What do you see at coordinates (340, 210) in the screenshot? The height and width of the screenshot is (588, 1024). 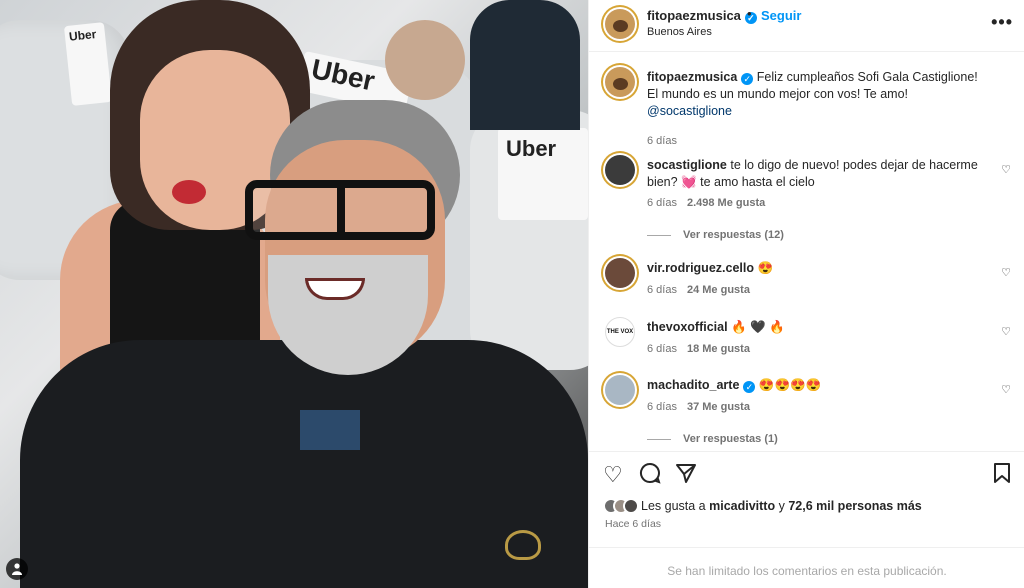 I see `man-glasses` at bounding box center [340, 210].